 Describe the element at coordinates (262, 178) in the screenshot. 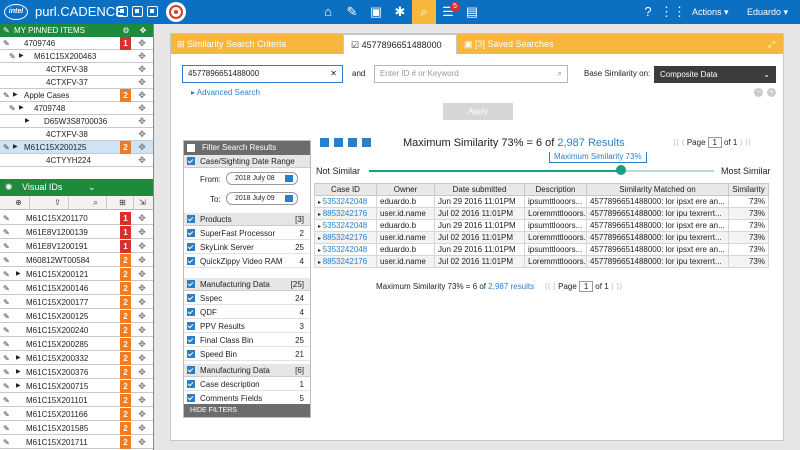

I see `from-date-field: 2018 July 08` at that location.